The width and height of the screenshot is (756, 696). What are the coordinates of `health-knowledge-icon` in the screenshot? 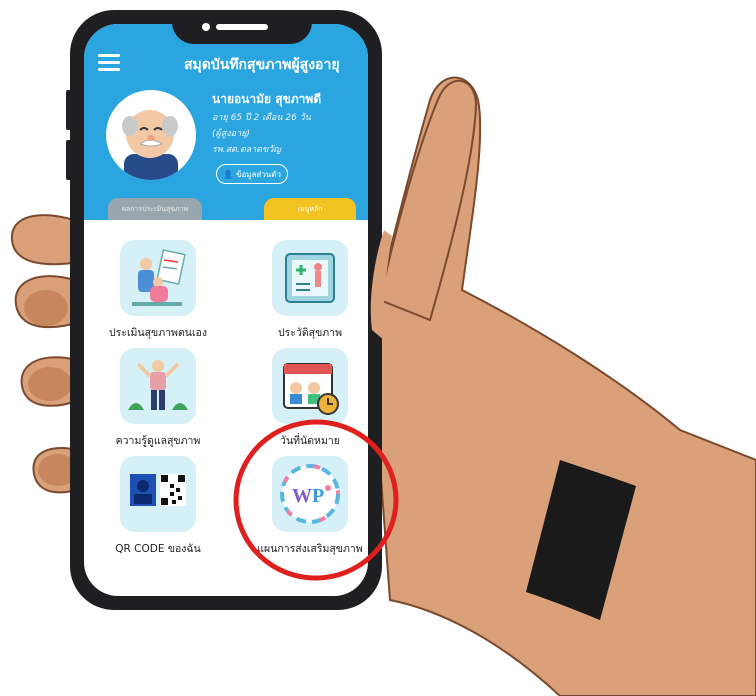 It's located at (158, 386).